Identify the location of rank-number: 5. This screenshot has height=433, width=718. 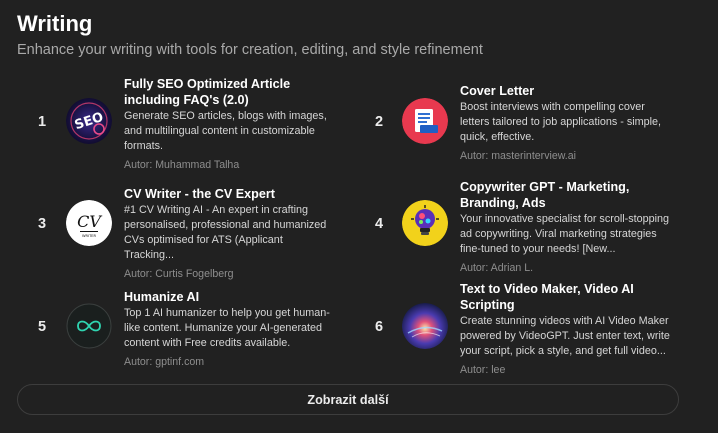
(42, 327).